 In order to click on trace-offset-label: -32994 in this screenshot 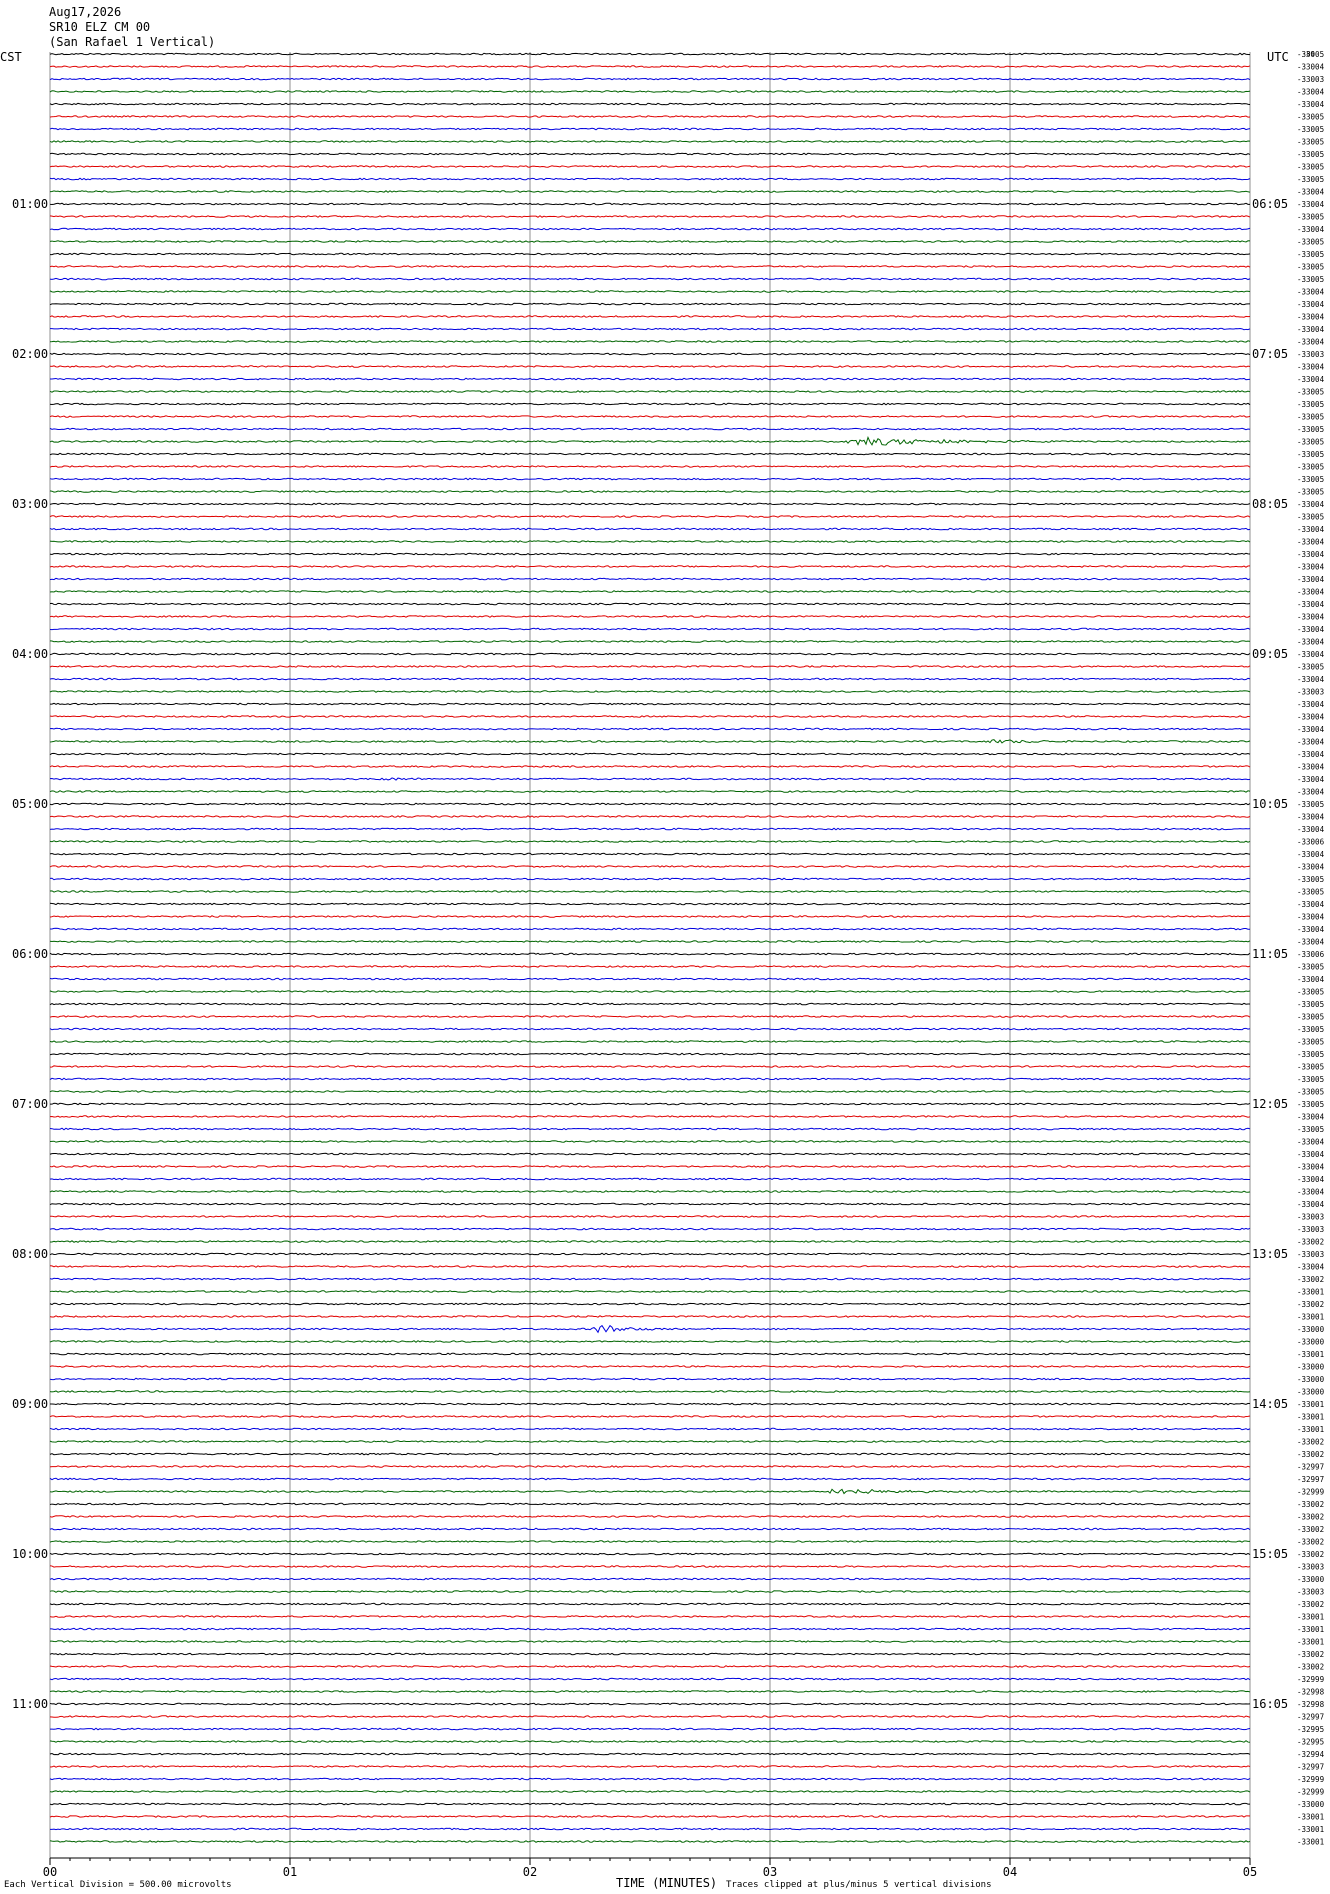, I will do `click(1311, 1754)`.